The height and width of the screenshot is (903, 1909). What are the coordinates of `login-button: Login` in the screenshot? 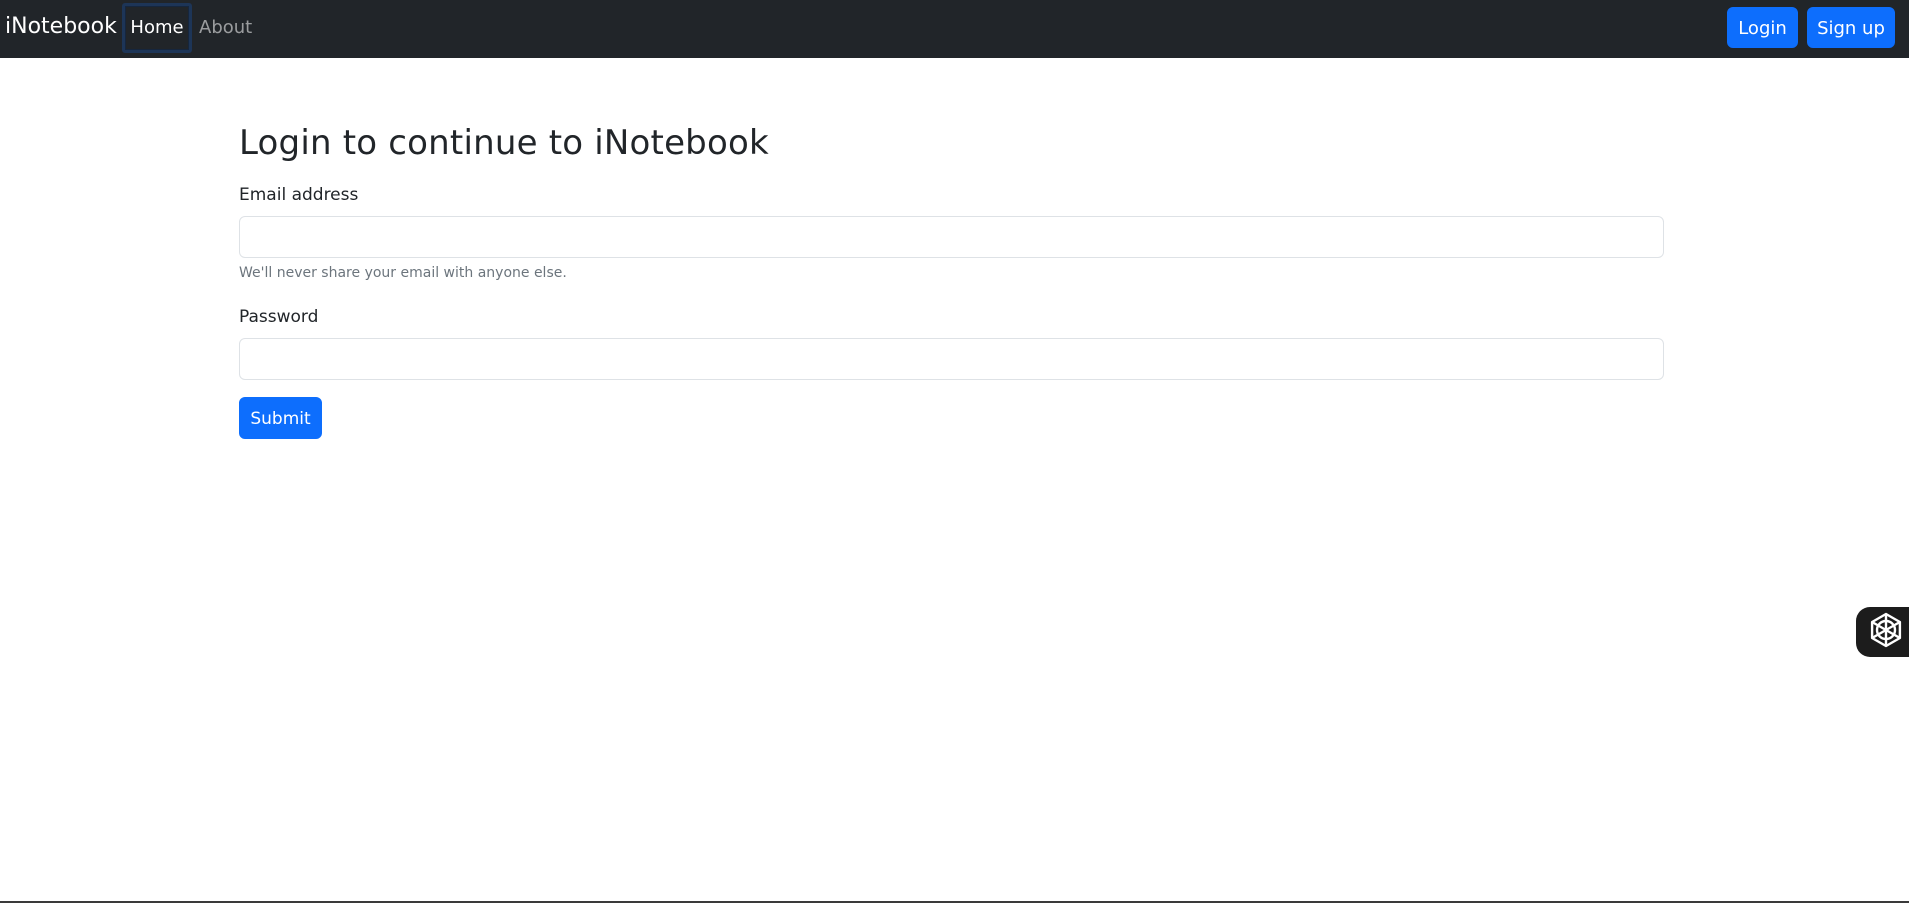 It's located at (1762, 27).